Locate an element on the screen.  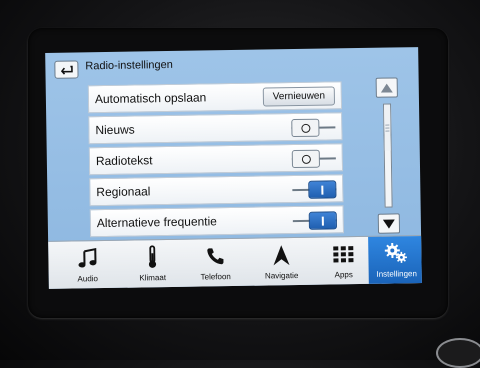
thermometer-icon is located at coordinates (152, 257).